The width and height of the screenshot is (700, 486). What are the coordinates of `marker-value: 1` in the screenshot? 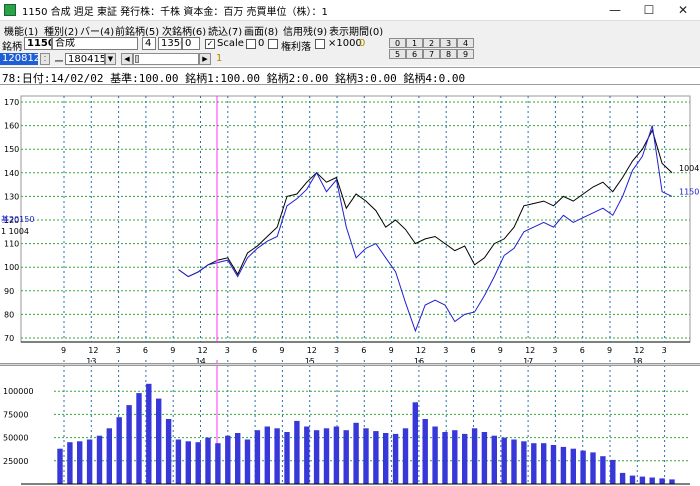 It's located at (219, 58).